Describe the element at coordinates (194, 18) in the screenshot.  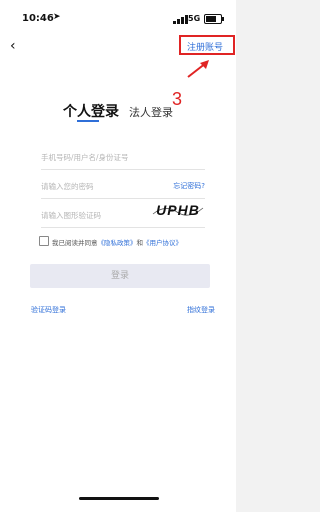
I see `network-type: 5G` at that location.